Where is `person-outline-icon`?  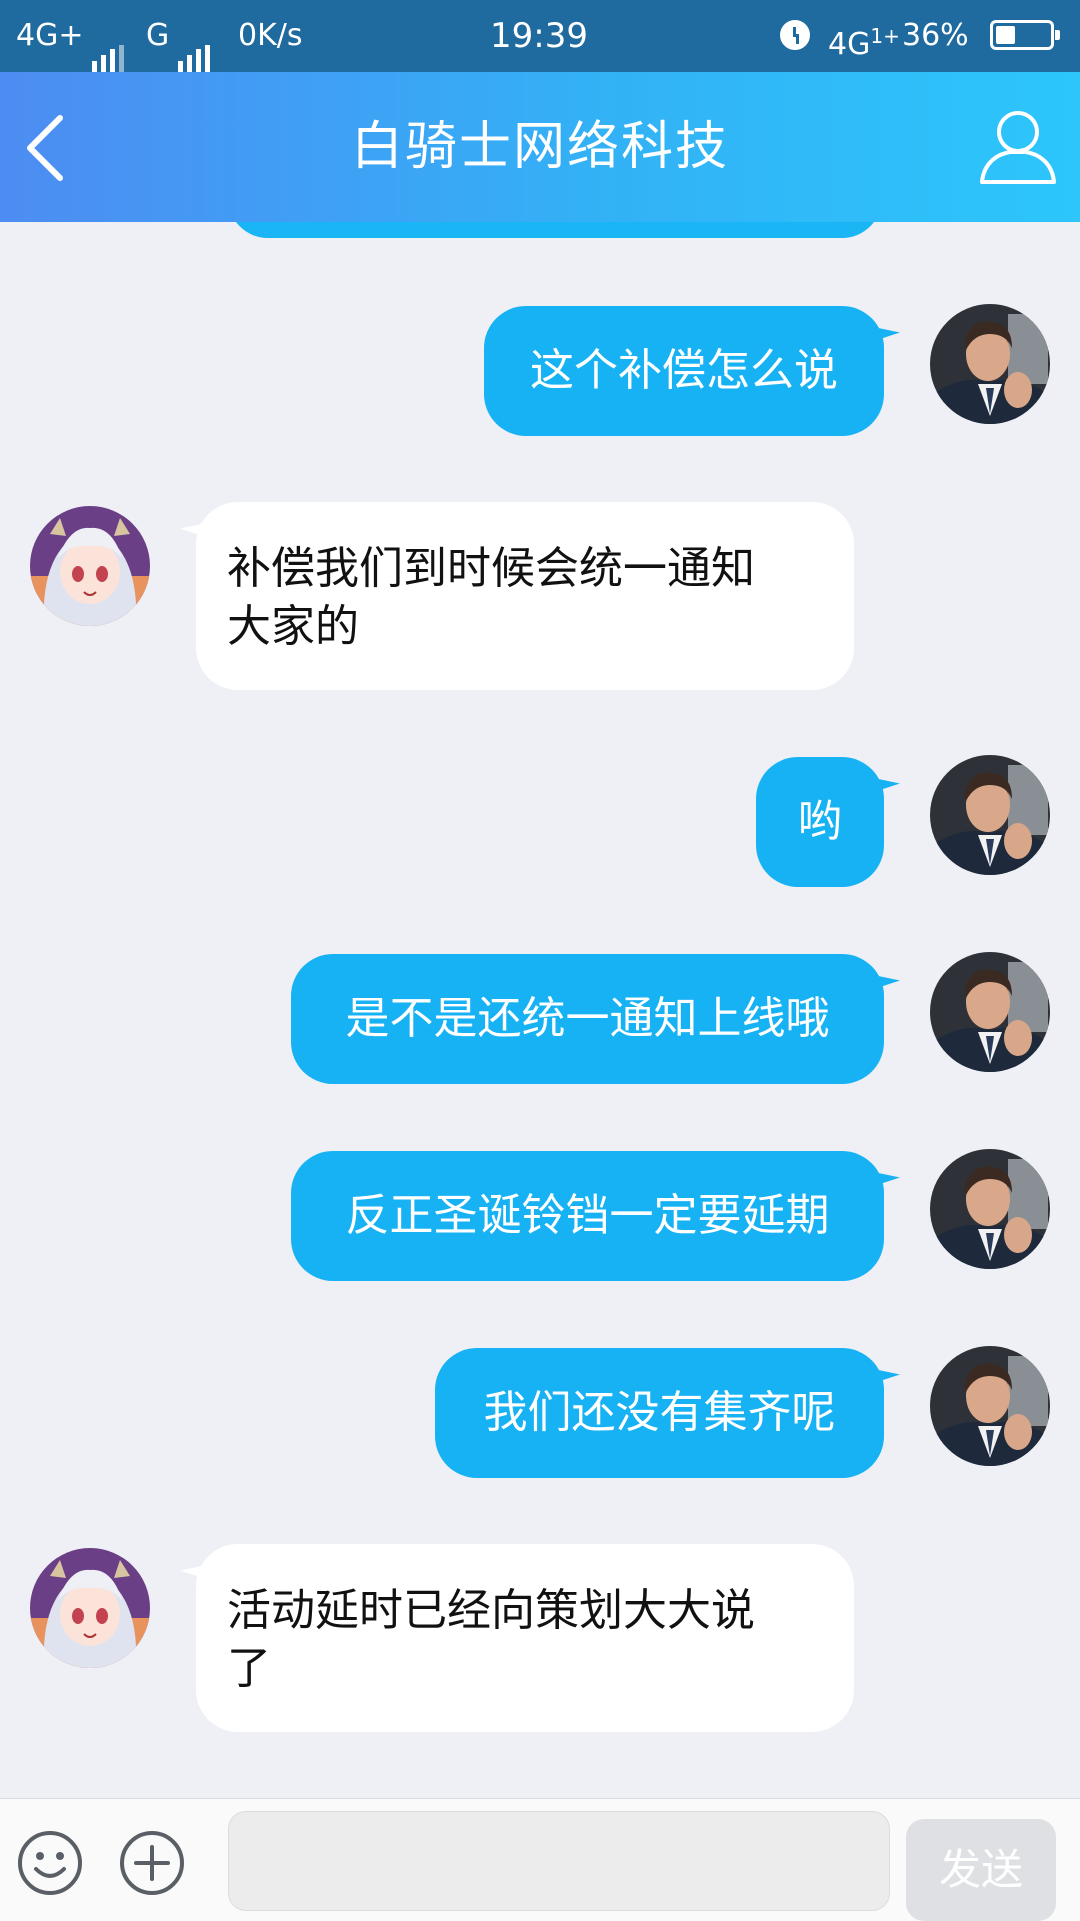
person-outline-icon is located at coordinates (1018, 147).